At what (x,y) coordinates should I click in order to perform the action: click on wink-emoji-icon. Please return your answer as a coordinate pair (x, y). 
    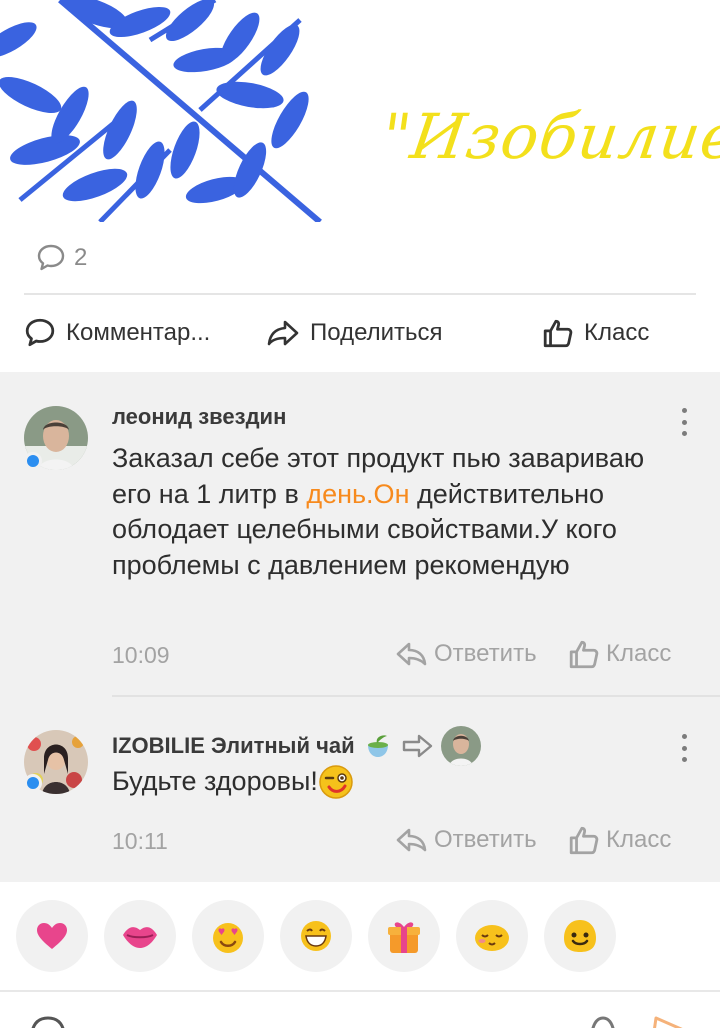
    Looking at the image, I should click on (336, 782).